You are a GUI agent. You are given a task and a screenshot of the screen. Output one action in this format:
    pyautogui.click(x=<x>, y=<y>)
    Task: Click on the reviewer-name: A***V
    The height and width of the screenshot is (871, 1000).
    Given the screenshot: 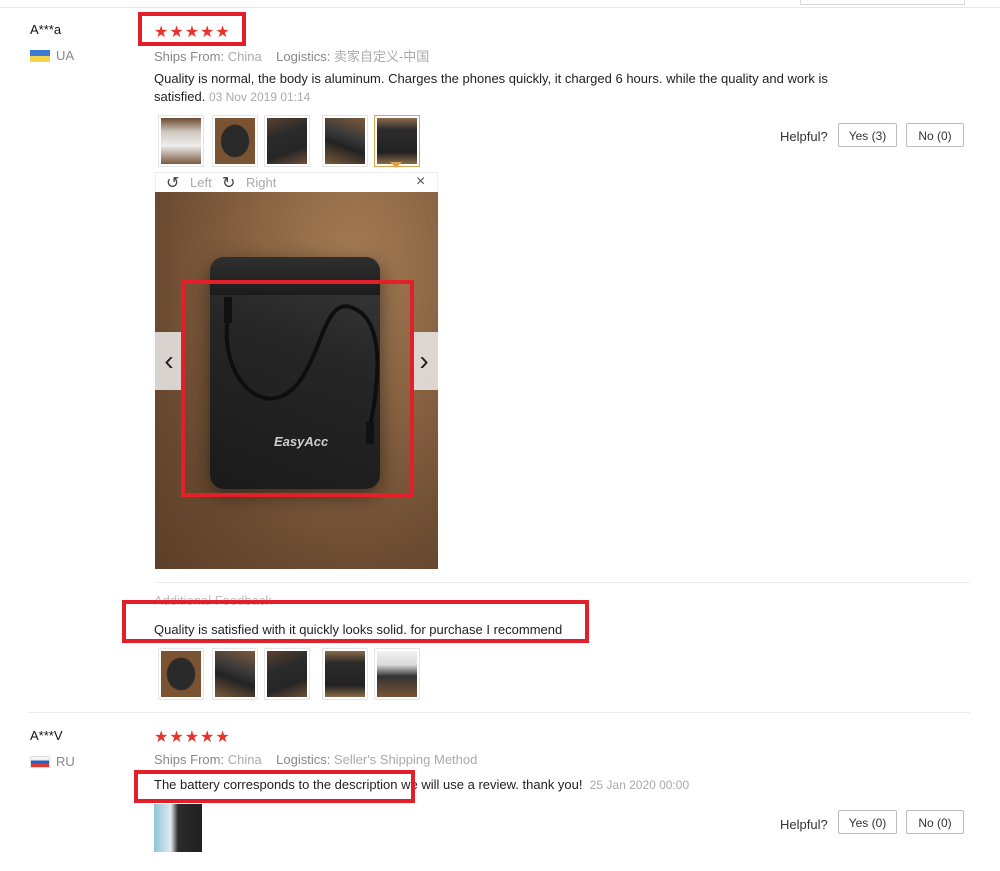 What is the action you would take?
    pyautogui.click(x=46, y=735)
    